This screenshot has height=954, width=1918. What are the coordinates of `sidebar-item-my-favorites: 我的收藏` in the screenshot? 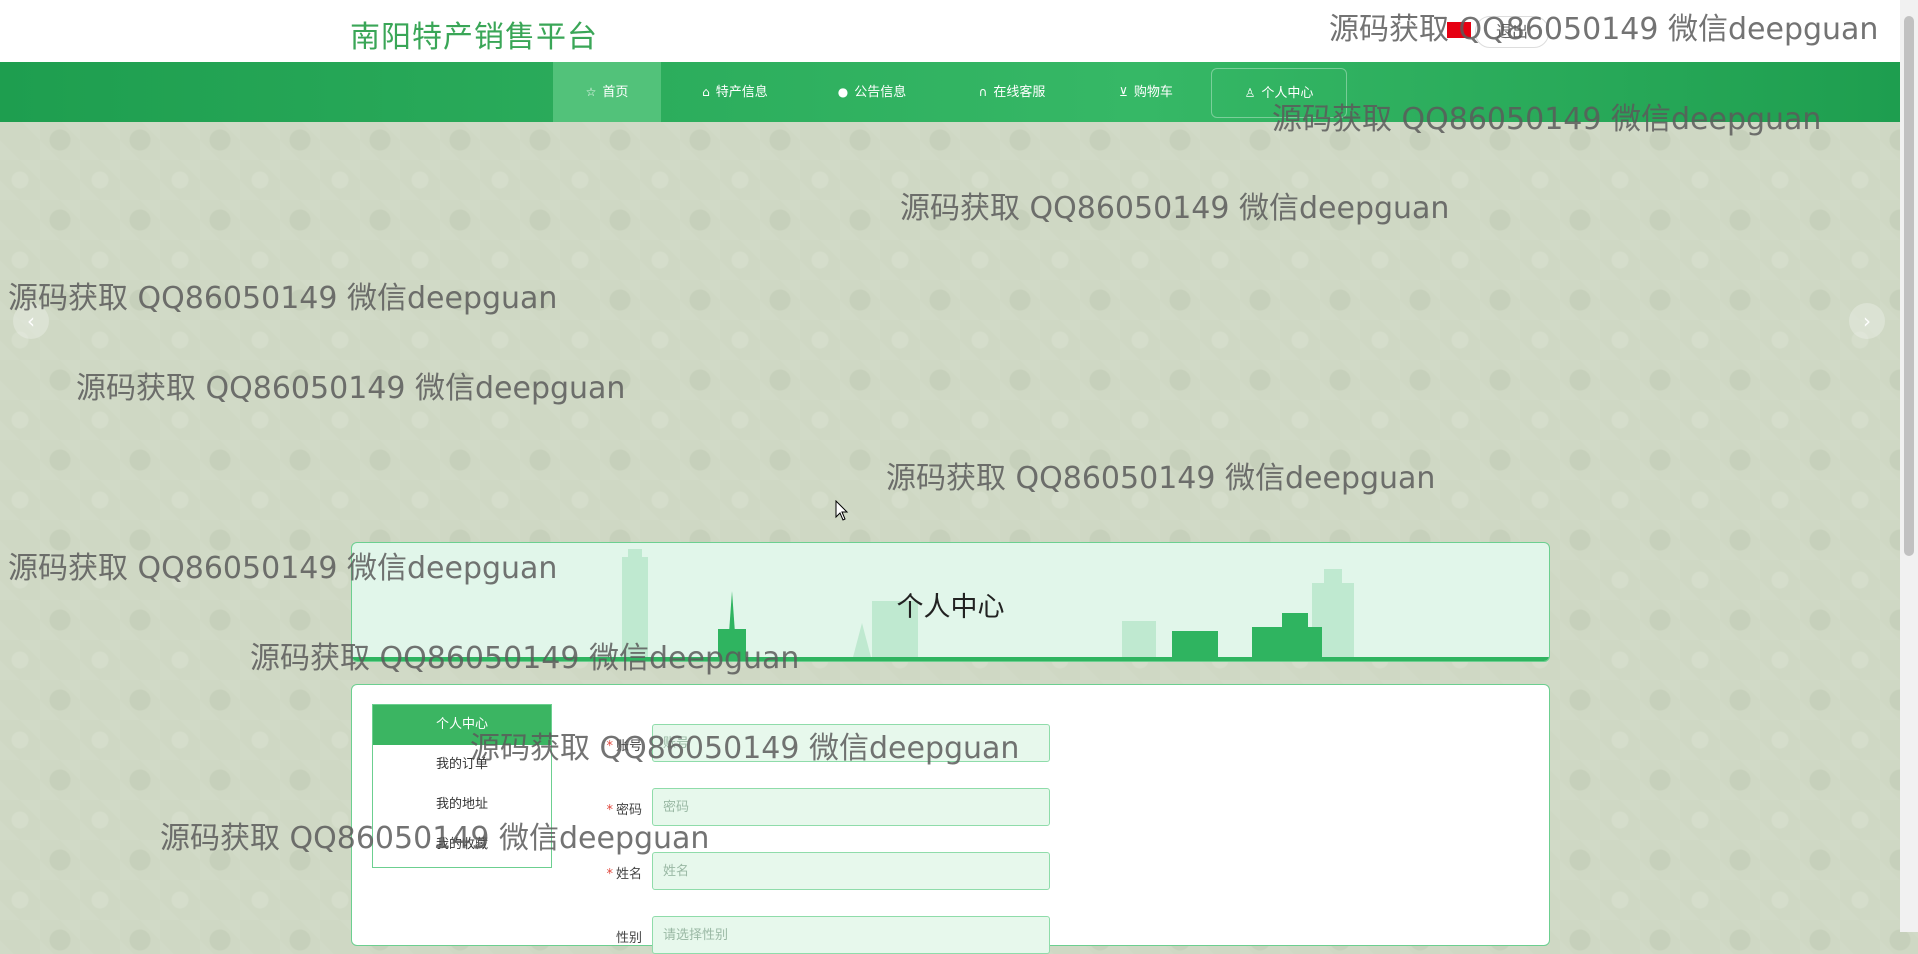 It's located at (462, 845).